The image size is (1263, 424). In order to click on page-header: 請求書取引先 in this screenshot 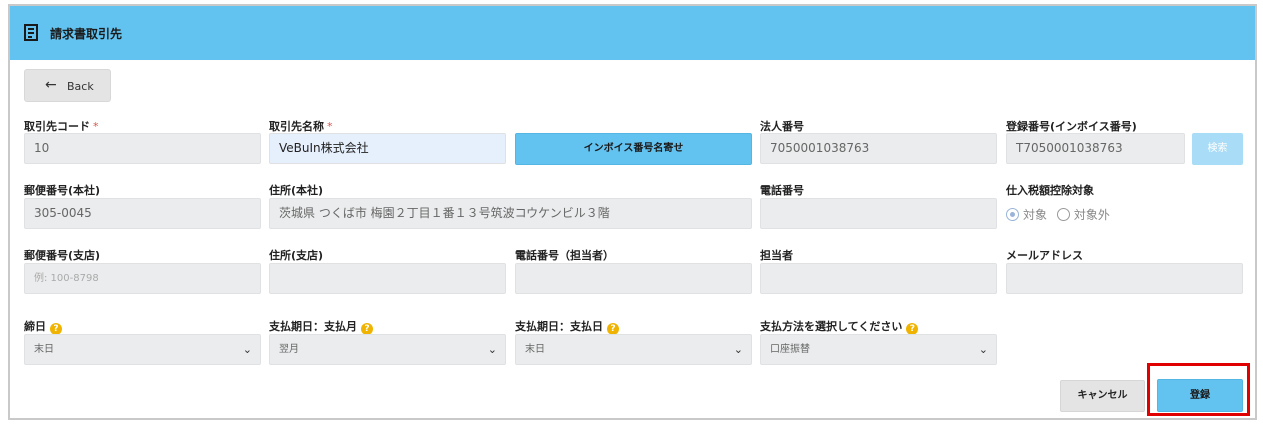, I will do `click(632, 33)`.